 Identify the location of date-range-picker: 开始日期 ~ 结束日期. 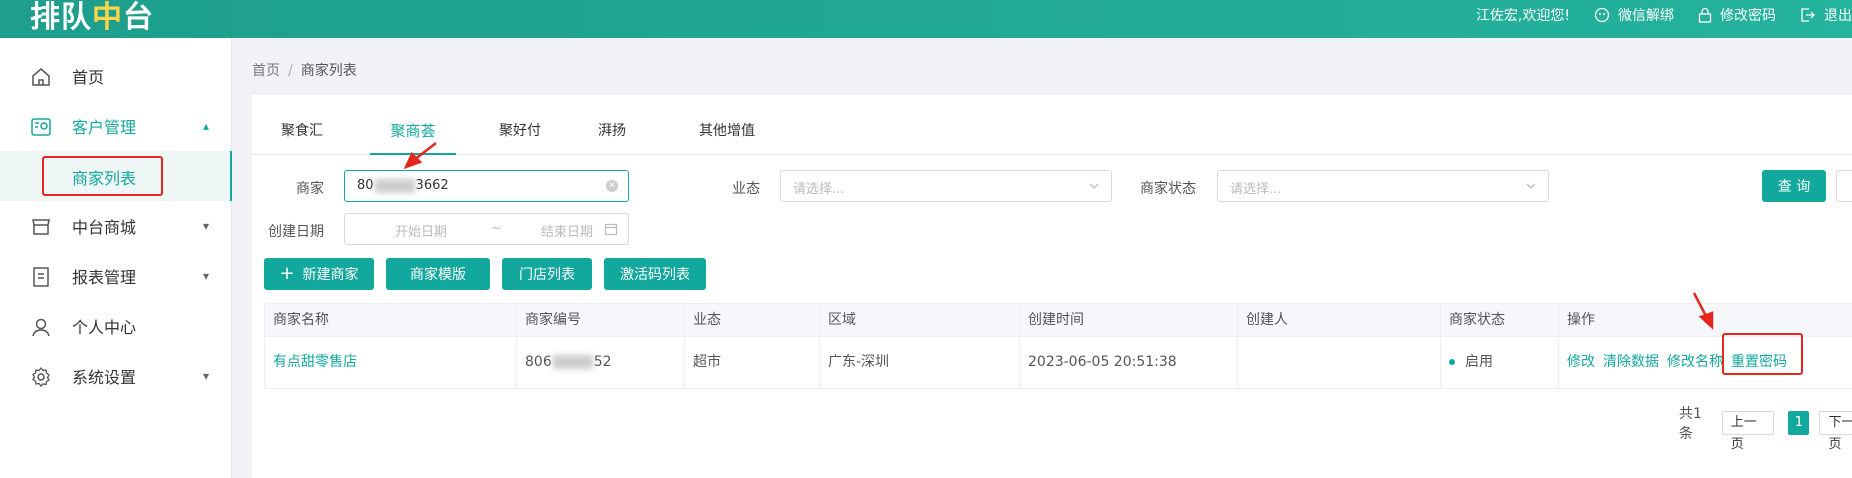
(486, 229).